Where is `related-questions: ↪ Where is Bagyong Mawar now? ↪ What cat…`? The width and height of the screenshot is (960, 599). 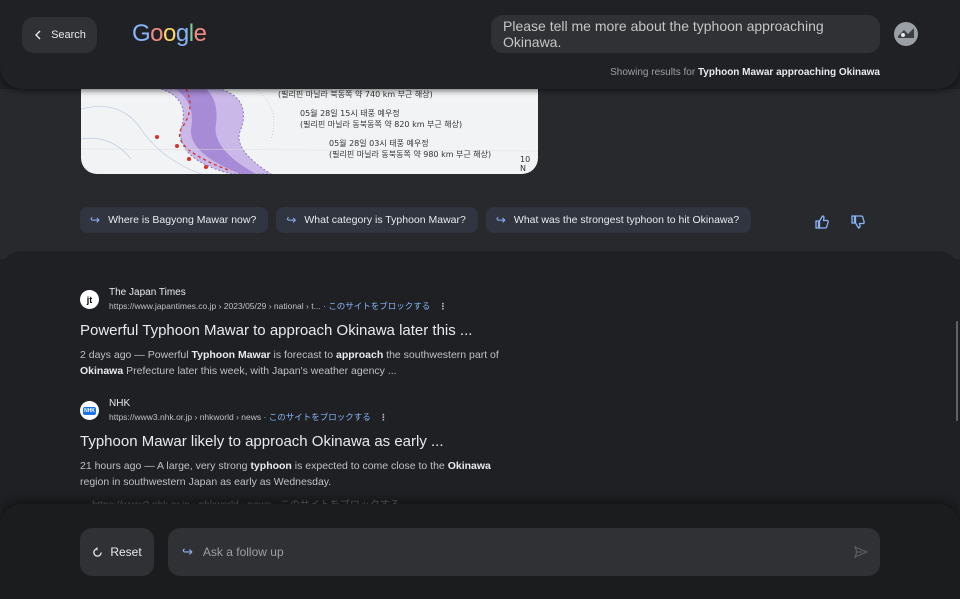
related-questions: ↪ Where is Bagyong Mawar now? ↪ What cat… is located at coordinates (416, 220).